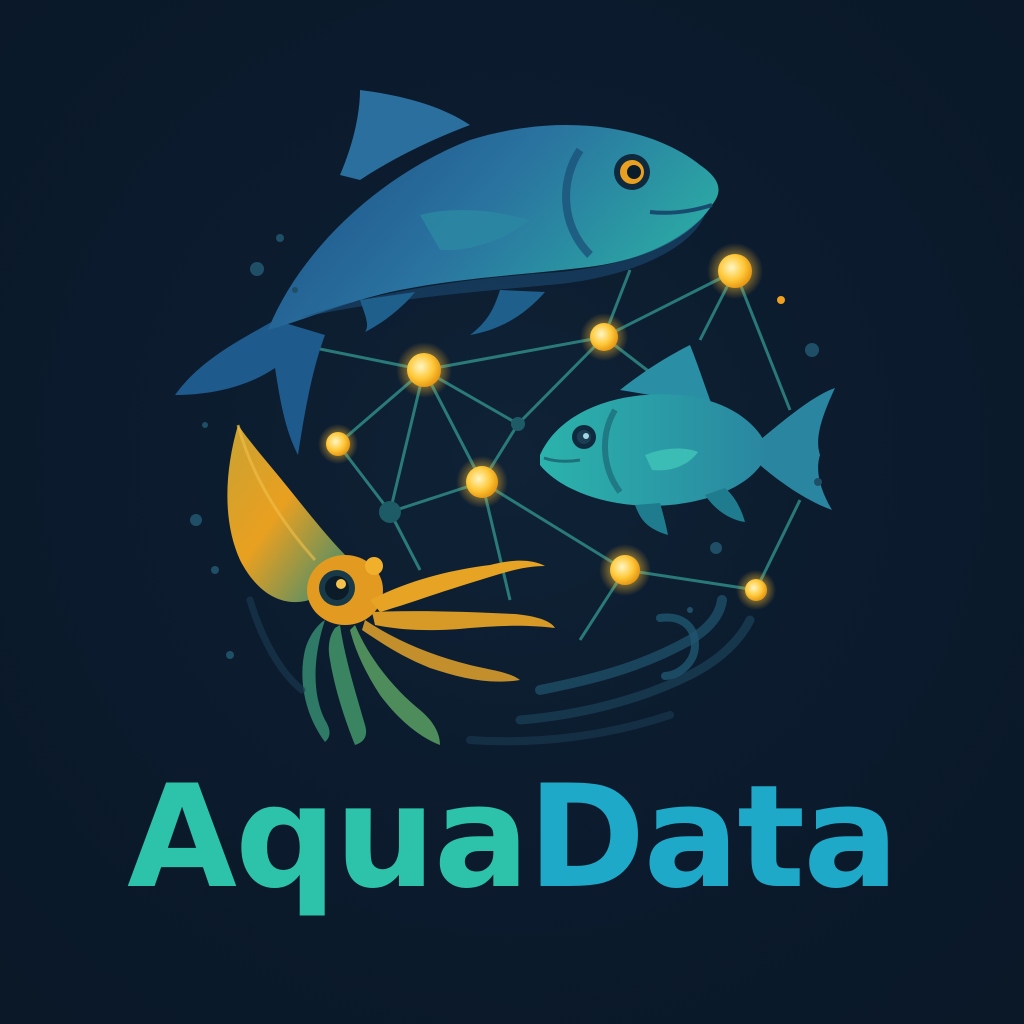 Image resolution: width=1024 pixels, height=1024 pixels. Describe the element at coordinates (328, 837) in the screenshot. I see `wordmark-aqua: Aqua` at that location.